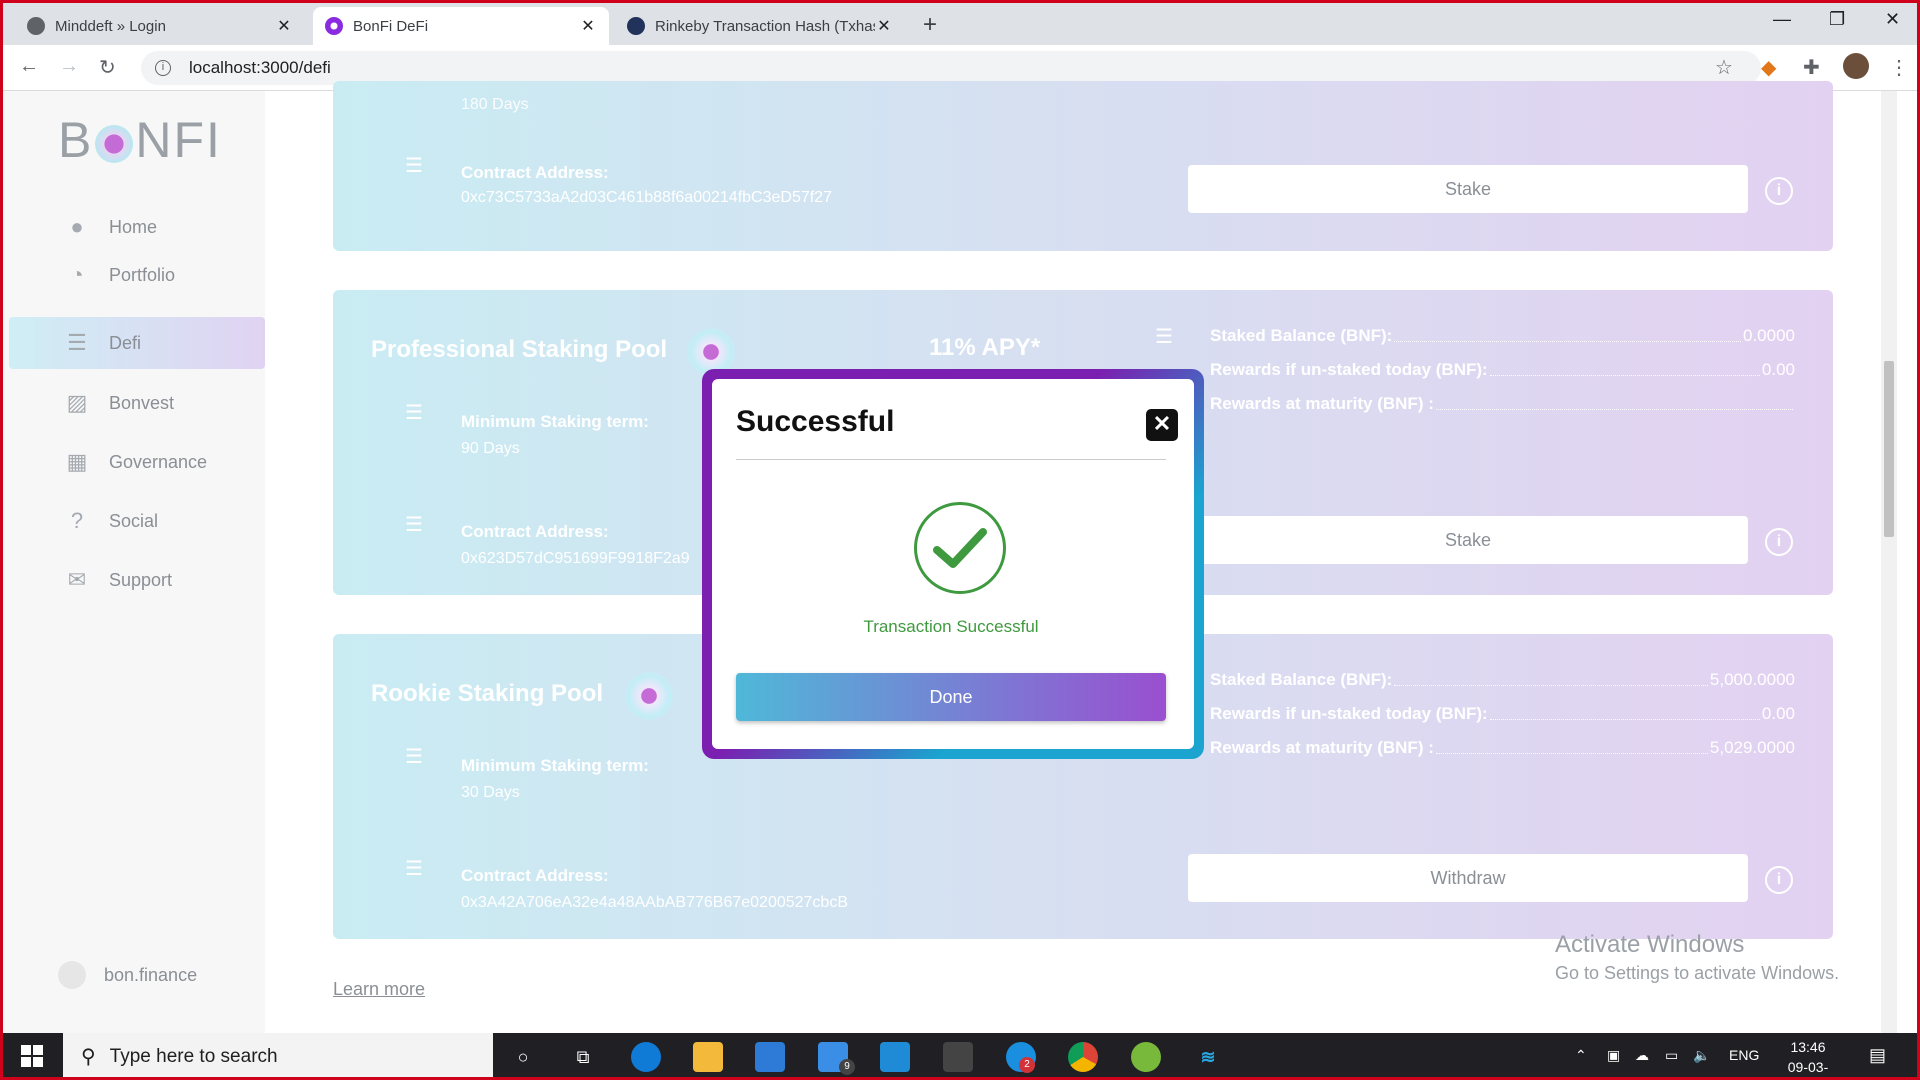 Image resolution: width=1920 pixels, height=1080 pixels. What do you see at coordinates (951, 697) in the screenshot?
I see `done-button: Done` at bounding box center [951, 697].